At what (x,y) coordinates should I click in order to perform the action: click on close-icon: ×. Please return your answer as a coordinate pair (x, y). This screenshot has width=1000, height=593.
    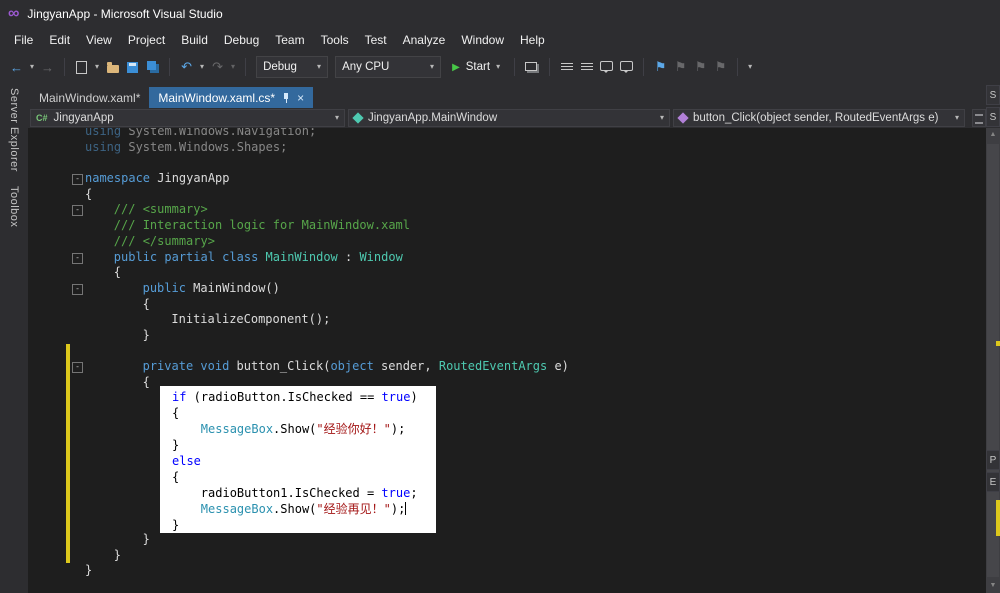
    Looking at the image, I should click on (300, 98).